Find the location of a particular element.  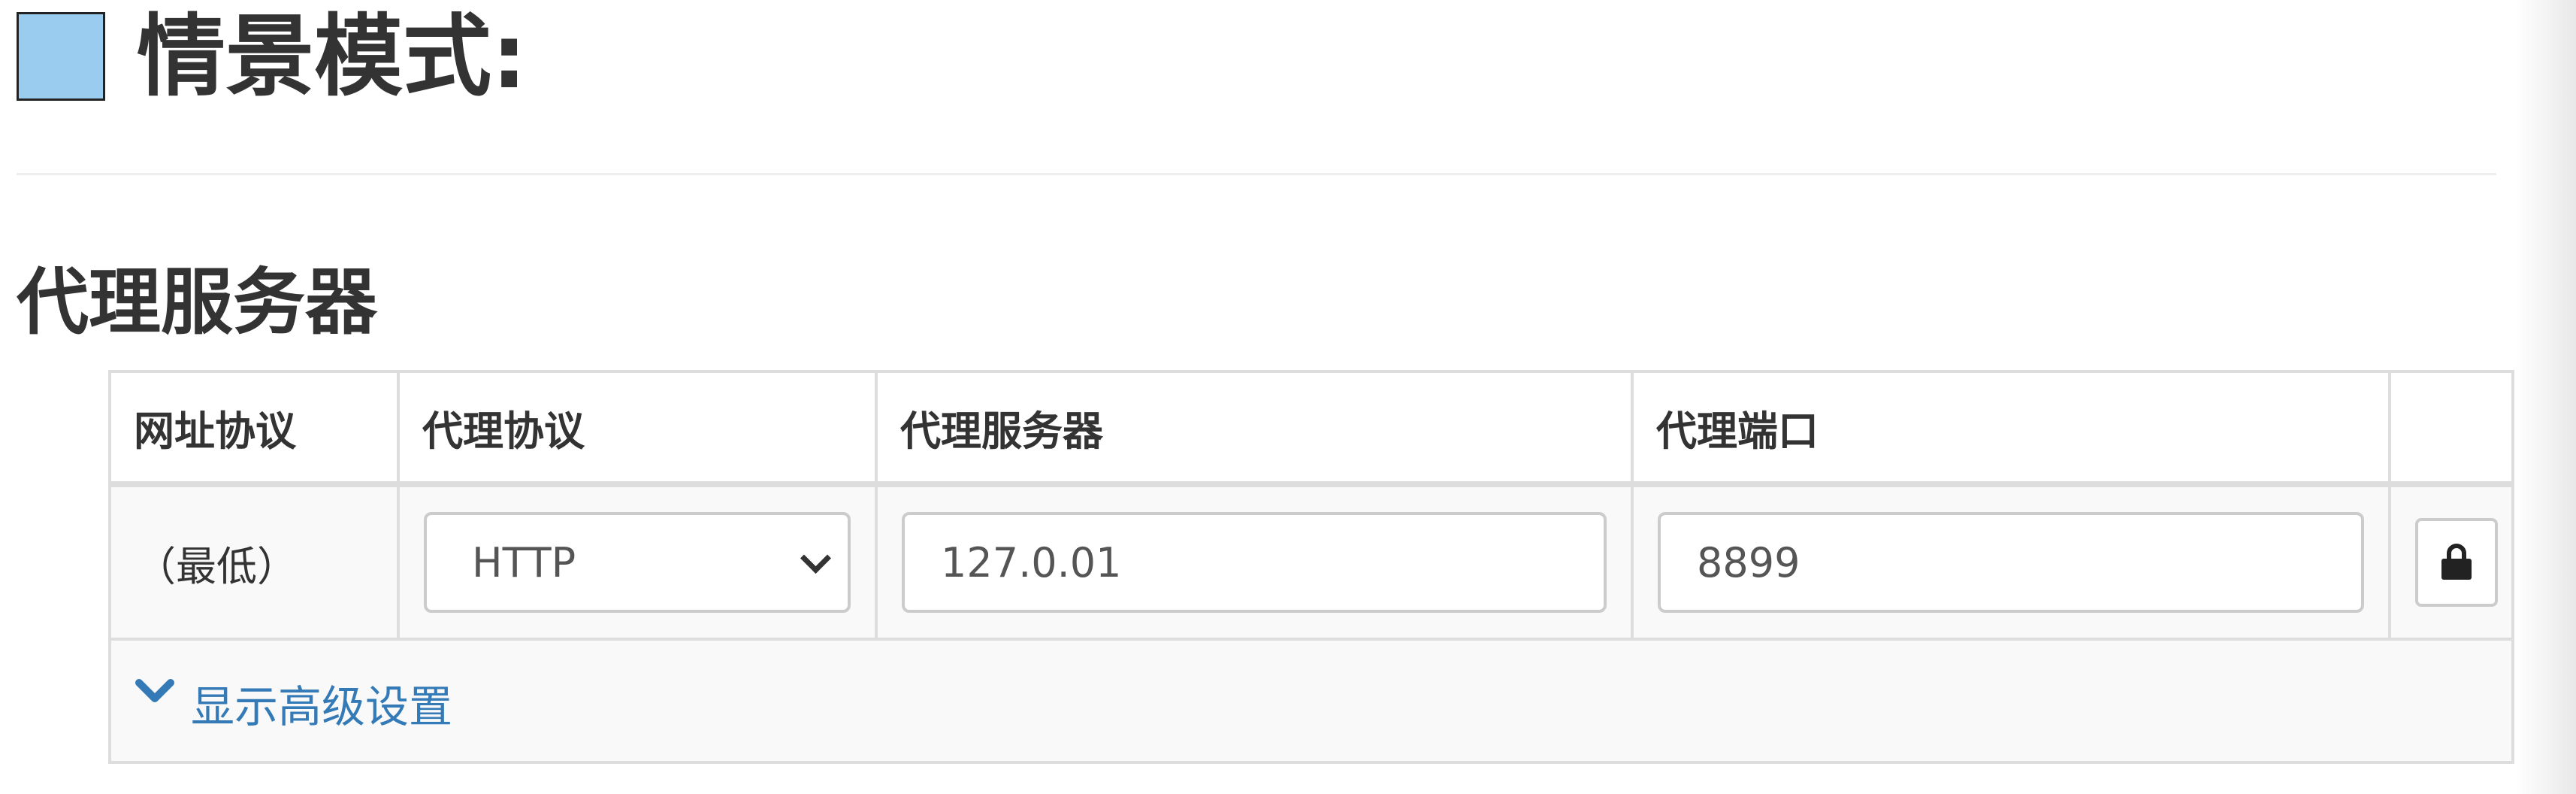

column-header-actions is located at coordinates (2451, 429).